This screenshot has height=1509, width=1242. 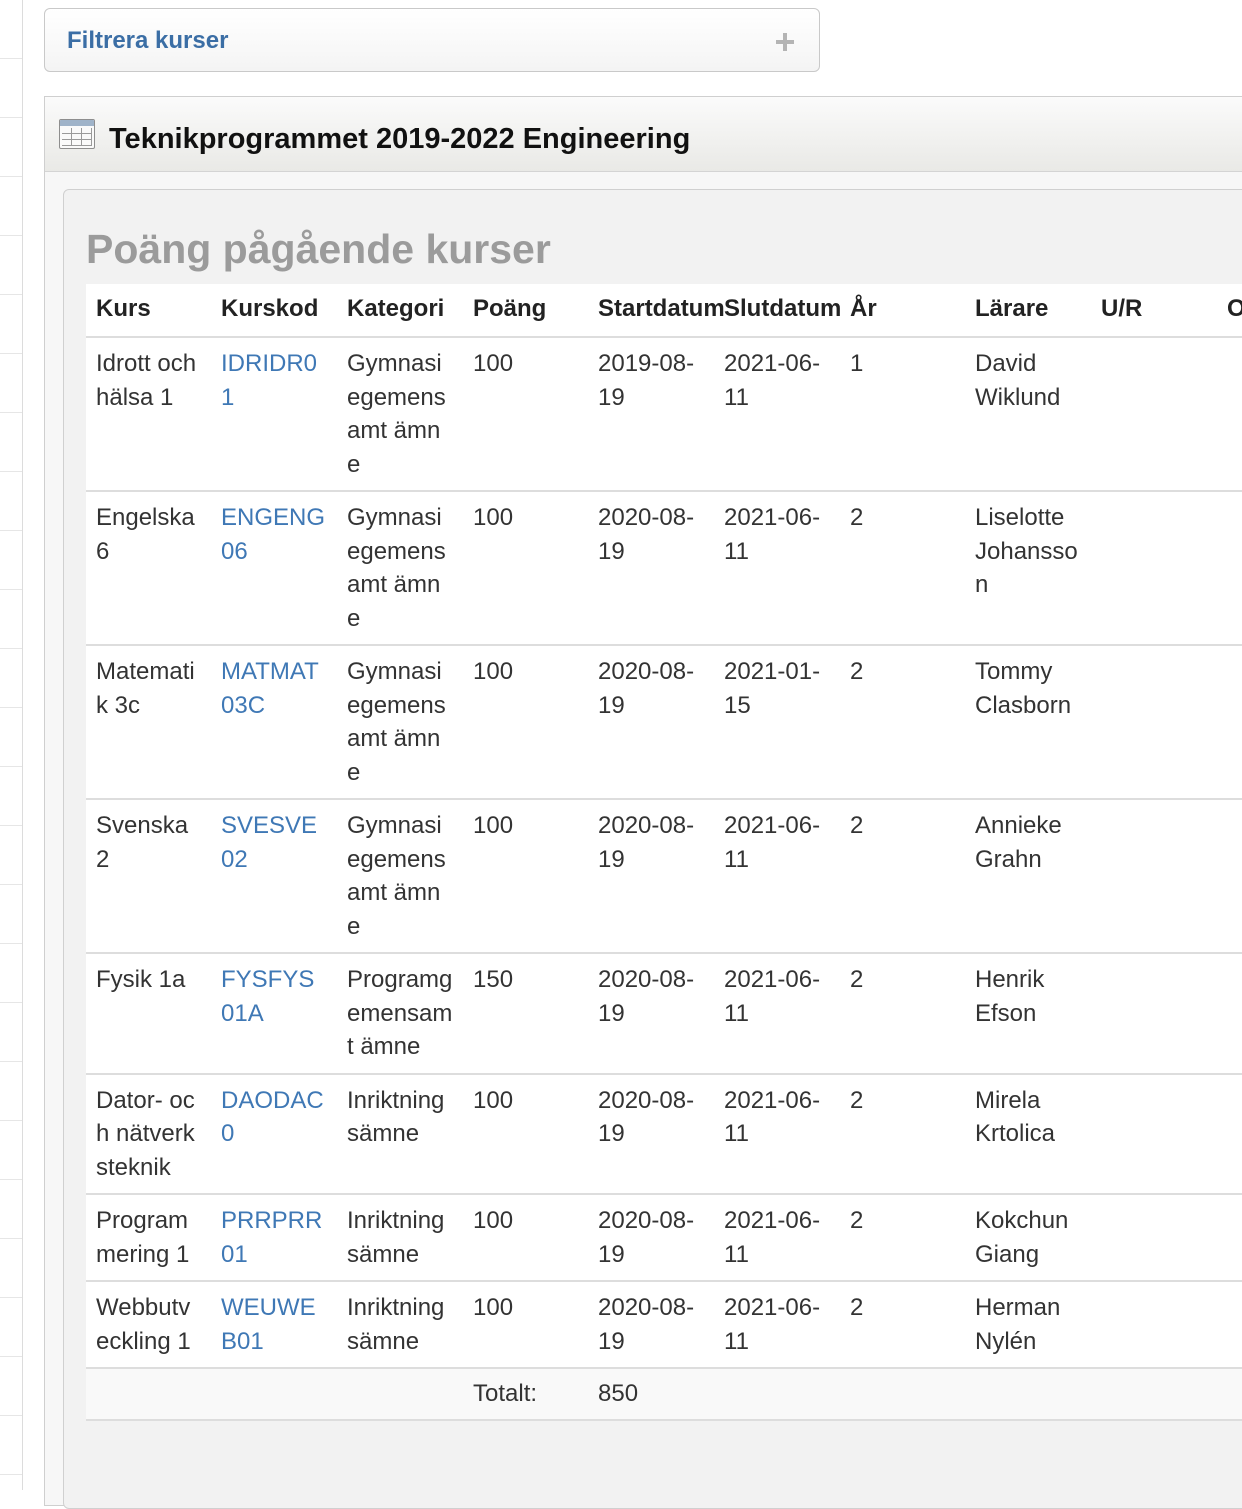 What do you see at coordinates (274, 413) in the screenshot?
I see `cell-kurskod-link: IDRIDR01` at bounding box center [274, 413].